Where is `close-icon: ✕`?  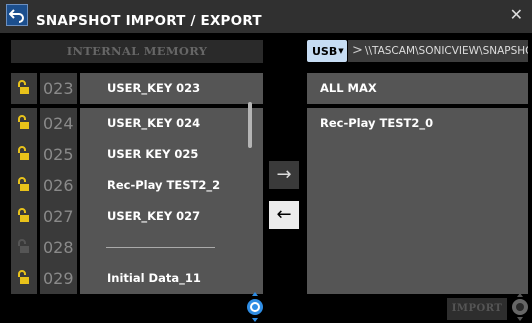
close-icon: ✕ is located at coordinates (516, 14).